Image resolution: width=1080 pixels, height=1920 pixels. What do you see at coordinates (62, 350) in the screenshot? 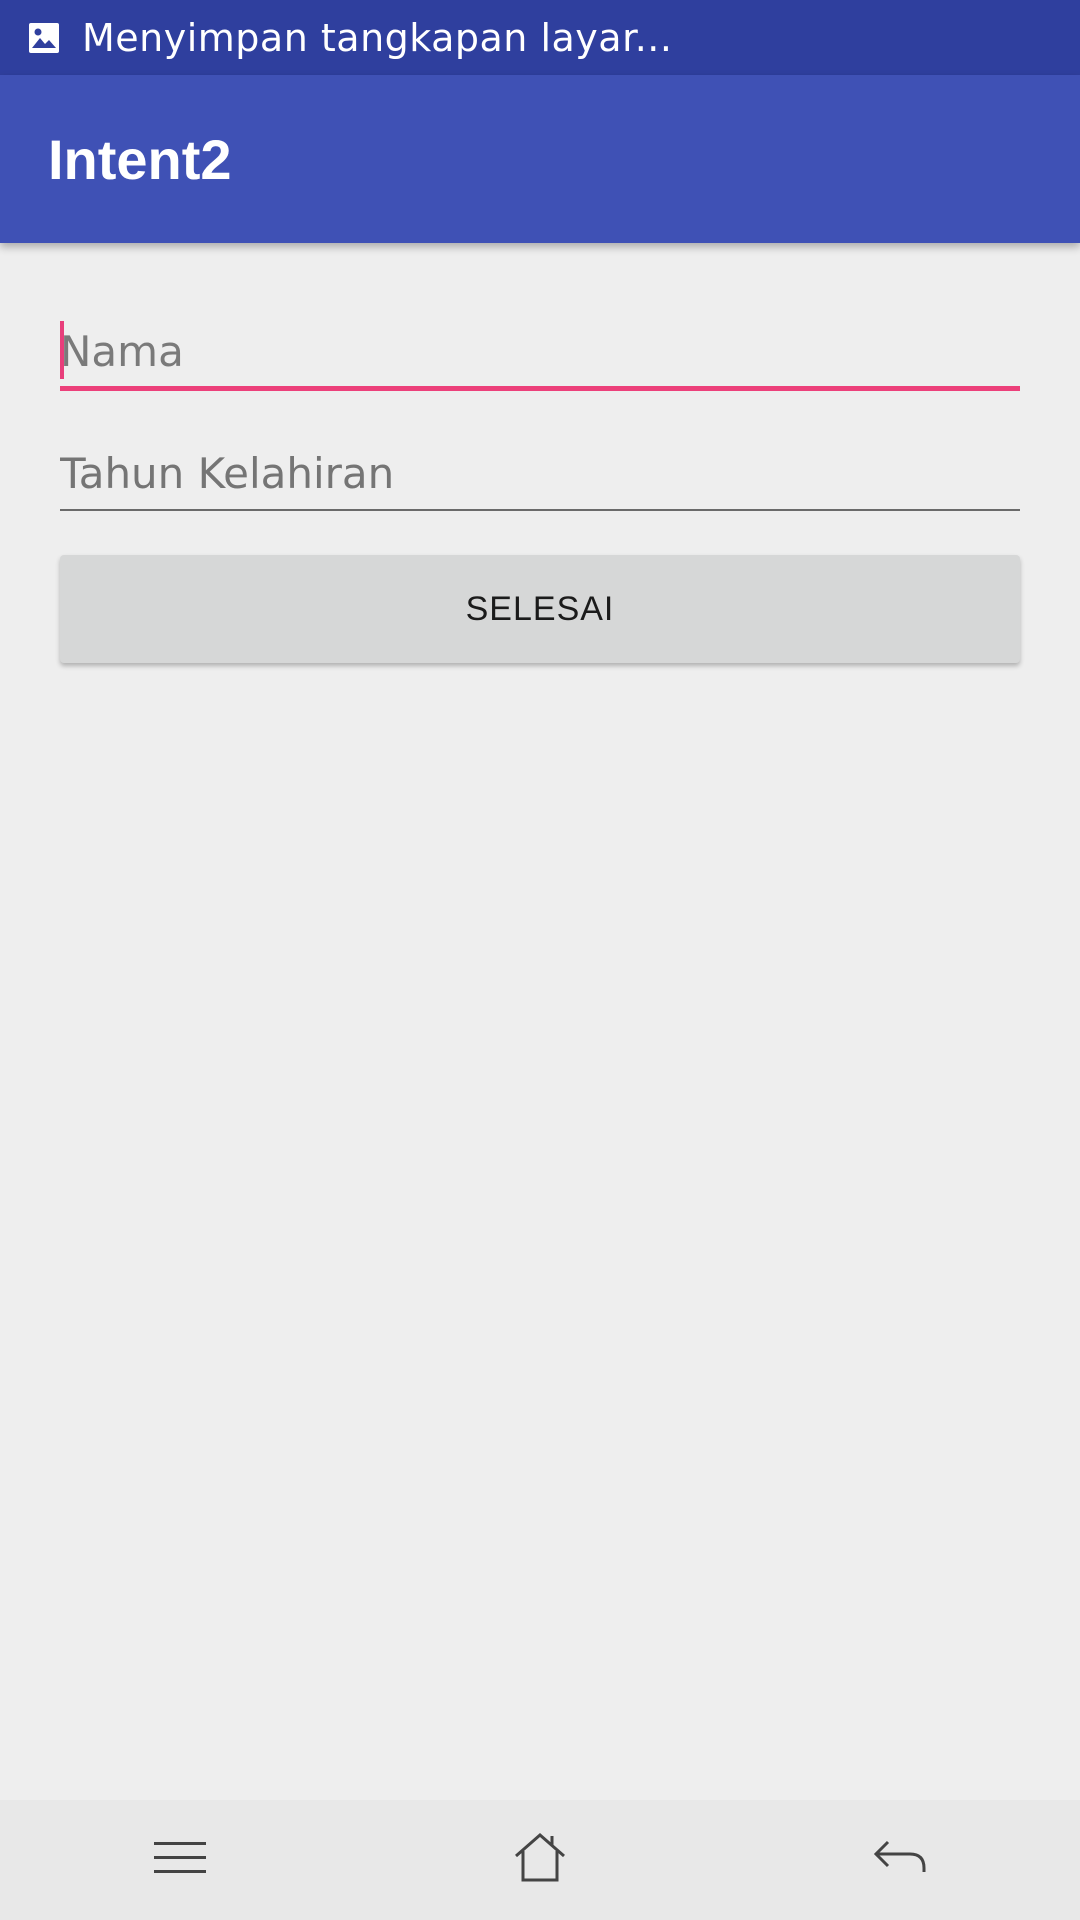
I see `text-cursor` at bounding box center [62, 350].